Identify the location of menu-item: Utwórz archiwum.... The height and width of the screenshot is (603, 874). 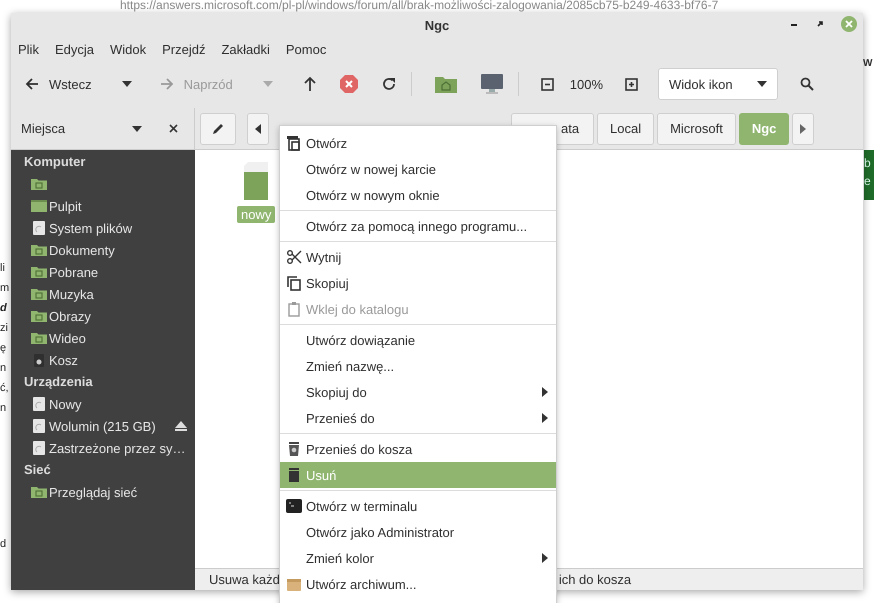
(418, 584).